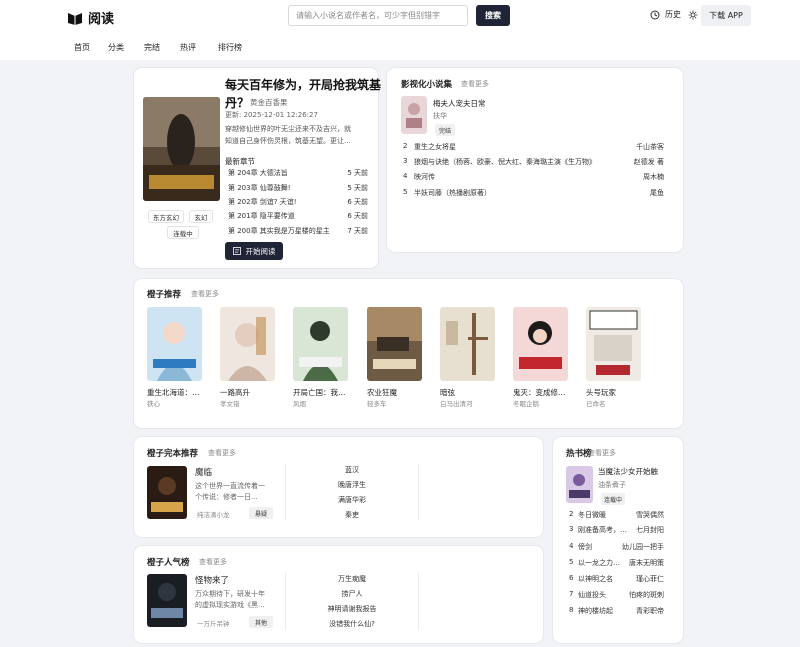 The height and width of the screenshot is (647, 800). What do you see at coordinates (595, 579) in the screenshot?
I see `book-title-link: 以神明之名` at bounding box center [595, 579].